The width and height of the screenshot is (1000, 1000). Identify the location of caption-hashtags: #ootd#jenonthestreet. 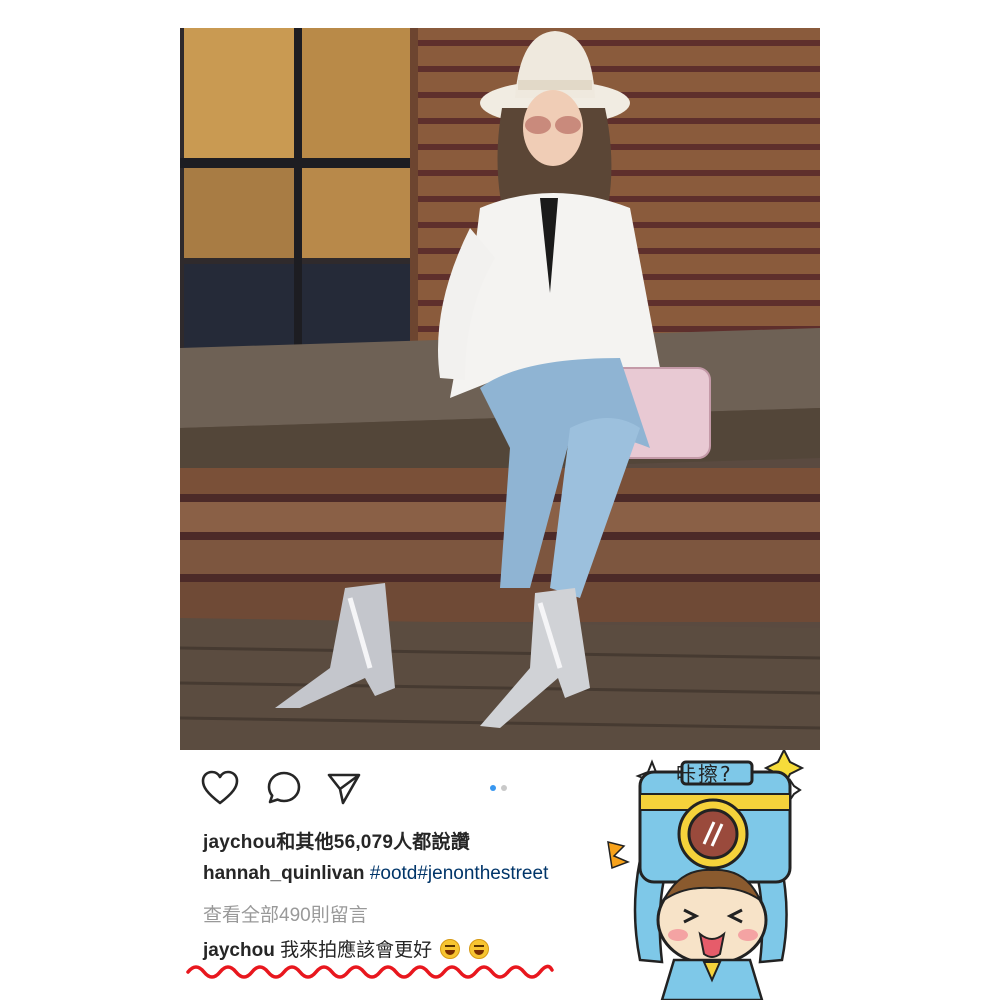
(459, 873).